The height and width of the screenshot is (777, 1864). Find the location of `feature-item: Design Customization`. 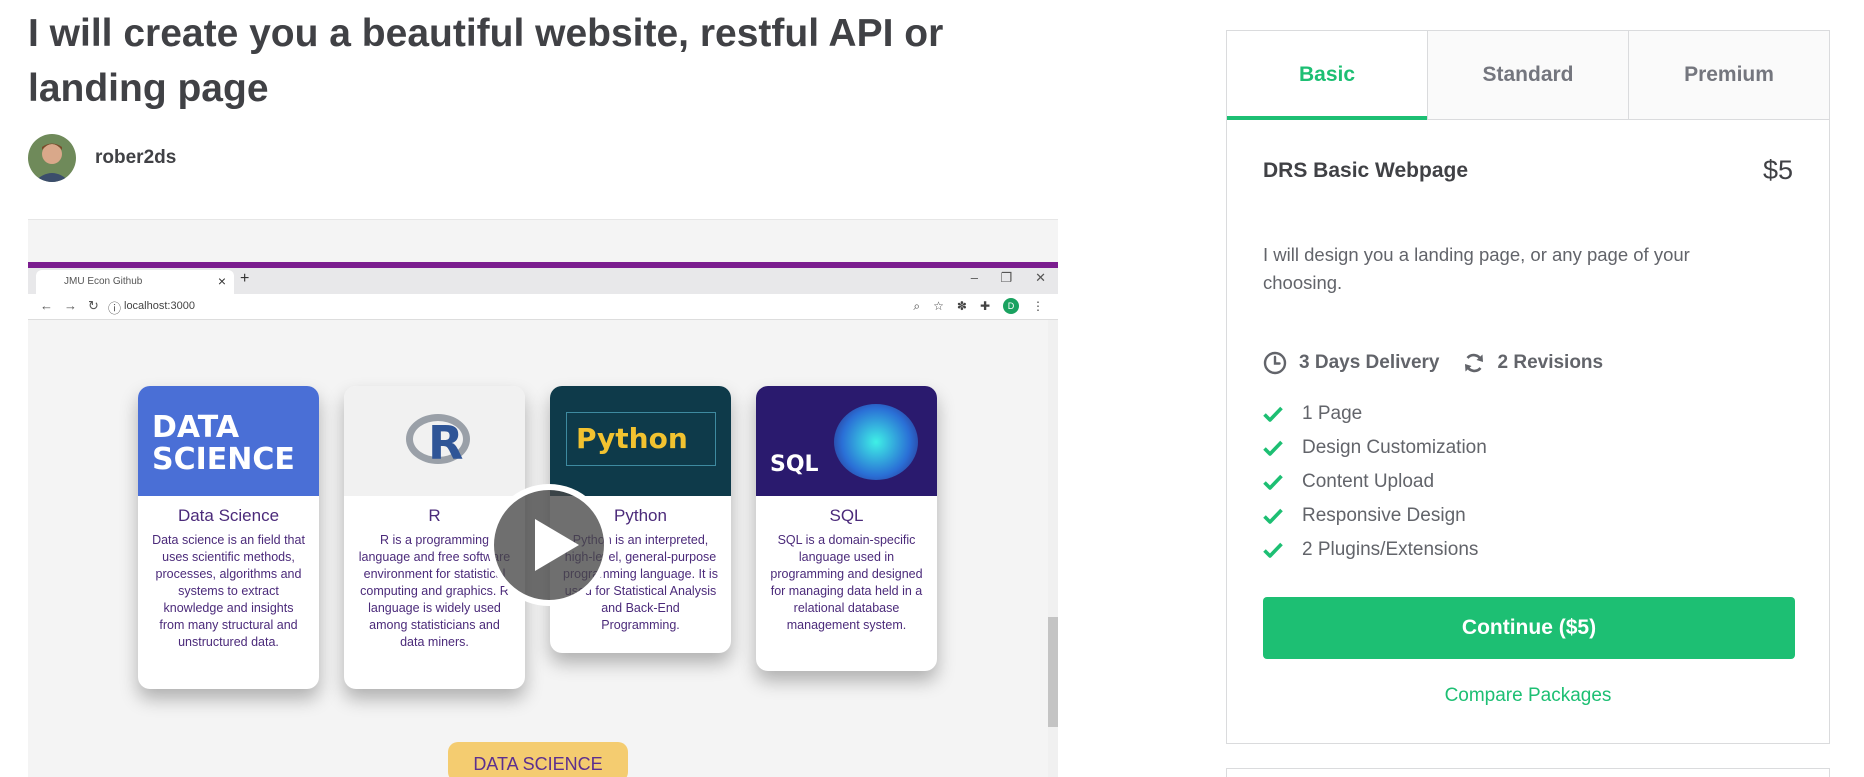

feature-item: Design Customization is located at coordinates (1375, 448).